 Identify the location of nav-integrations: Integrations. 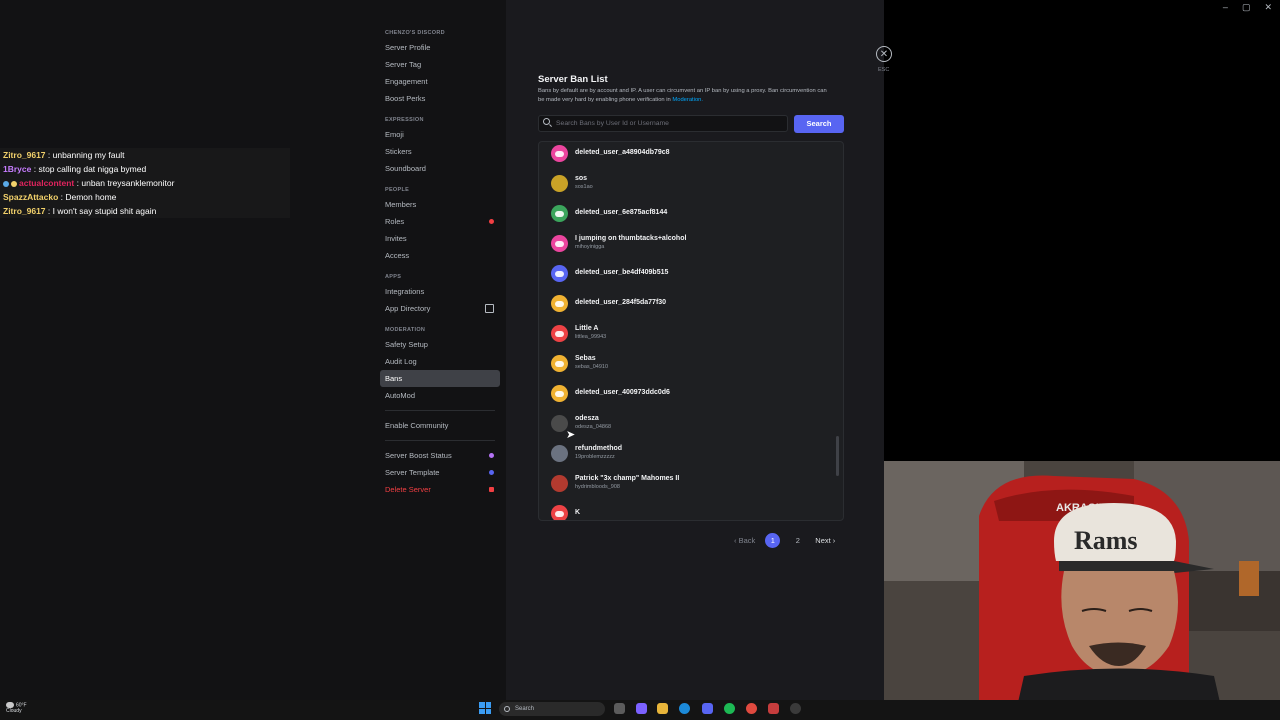
(440, 291).